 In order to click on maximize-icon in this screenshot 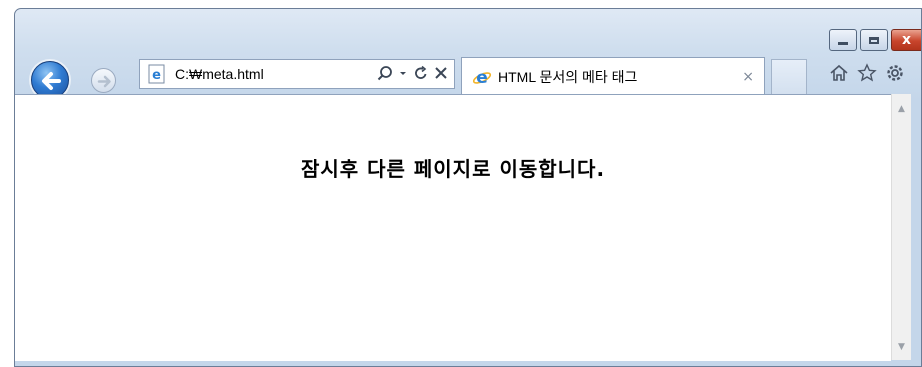, I will do `click(874, 40)`.